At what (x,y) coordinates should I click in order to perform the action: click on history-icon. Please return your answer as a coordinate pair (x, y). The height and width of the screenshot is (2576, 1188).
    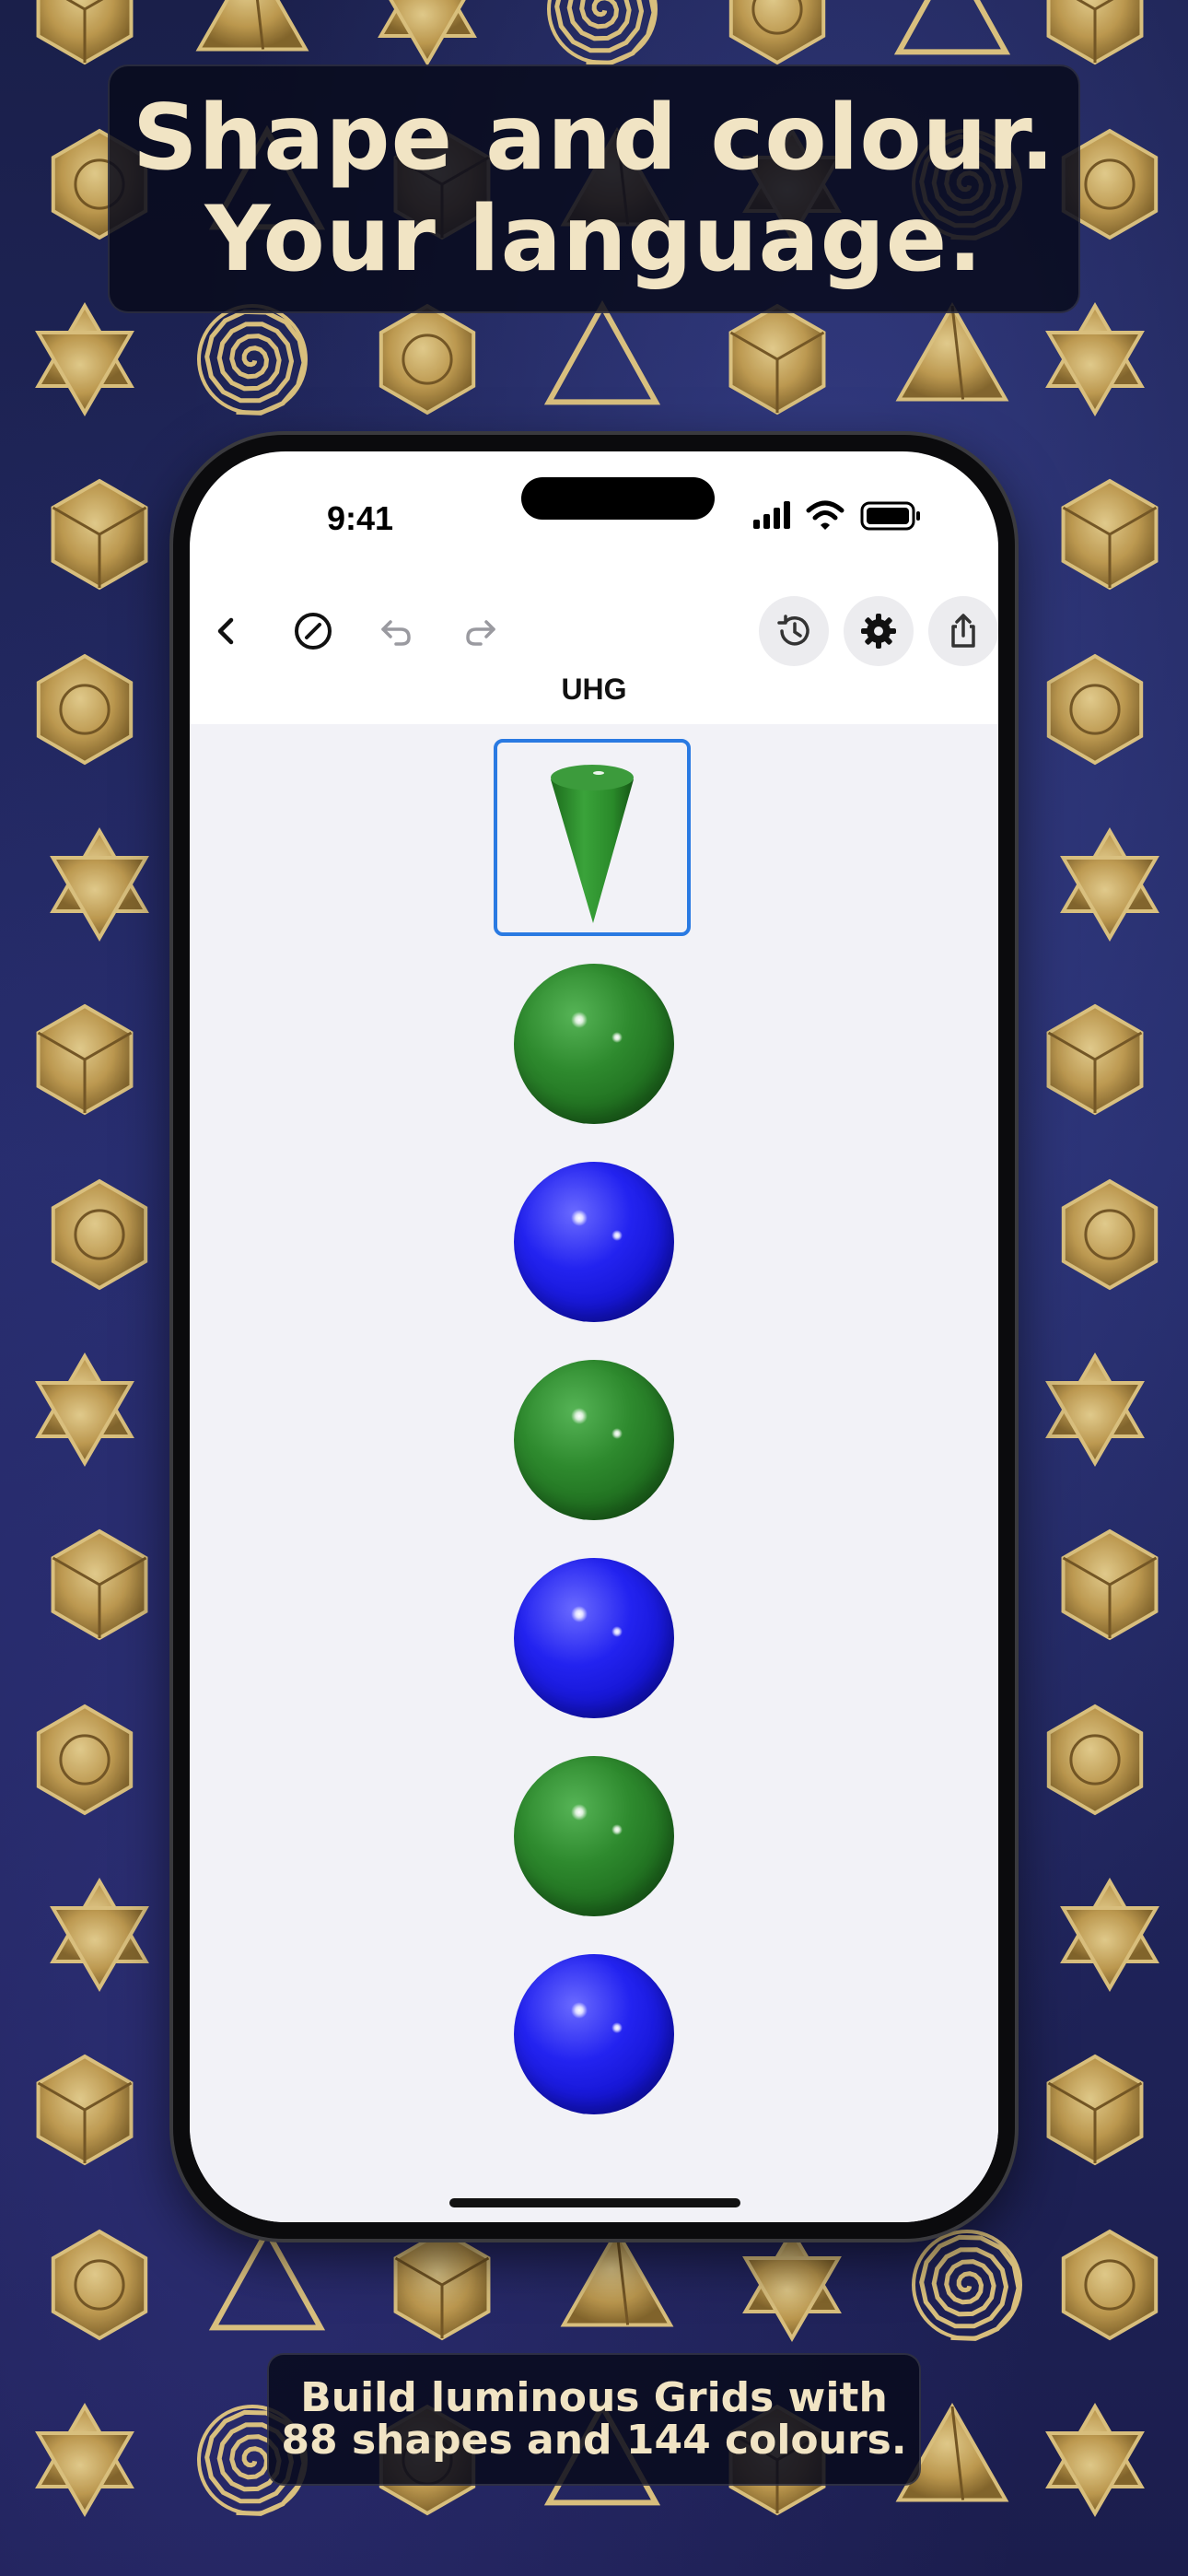
    Looking at the image, I should click on (793, 630).